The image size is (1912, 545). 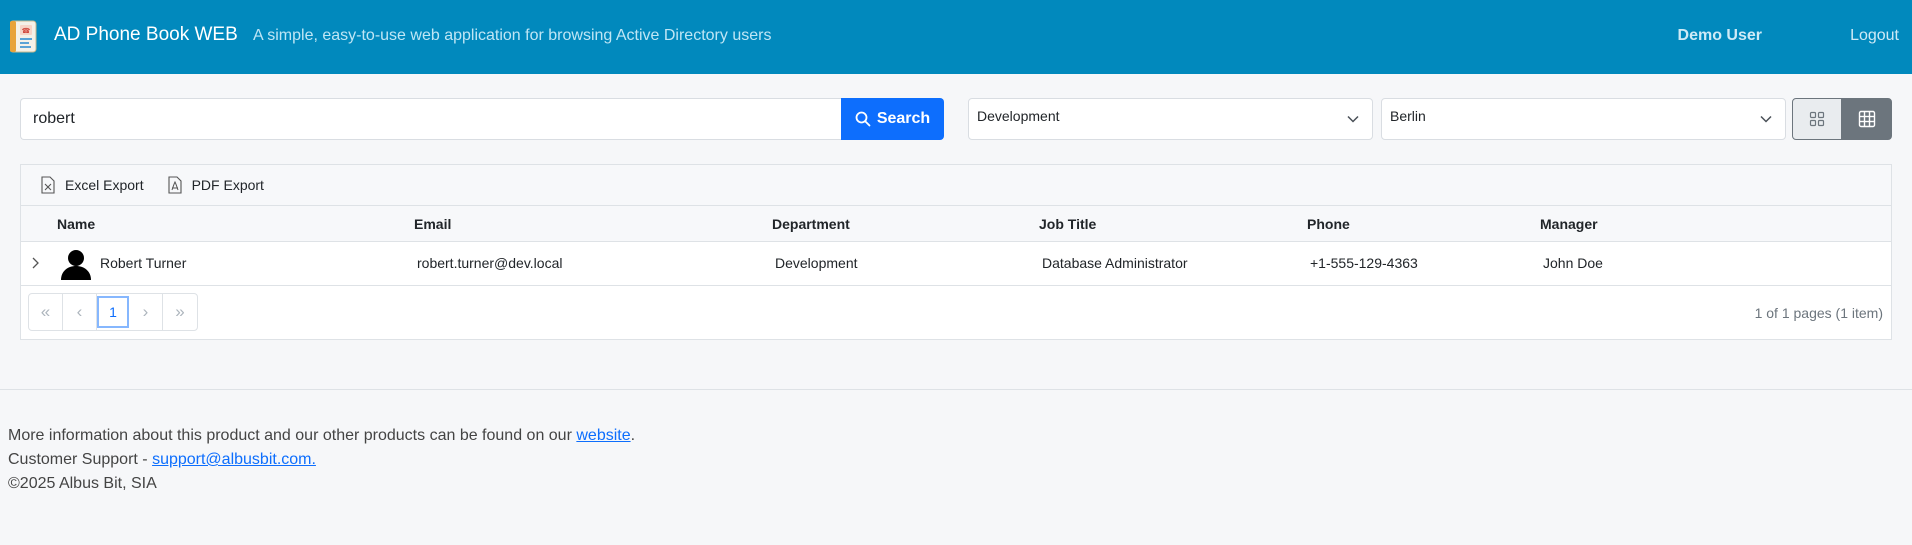 I want to click on footer-support-text: Customer Support -, so click(x=80, y=459).